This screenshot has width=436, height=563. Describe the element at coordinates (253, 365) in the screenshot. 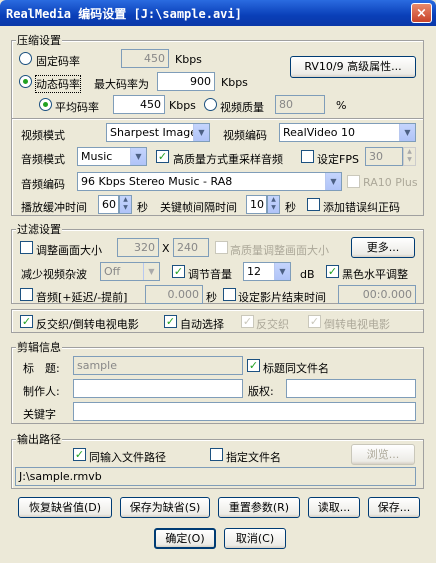

I see `title-same-as-file-checkbox: ✓` at that location.